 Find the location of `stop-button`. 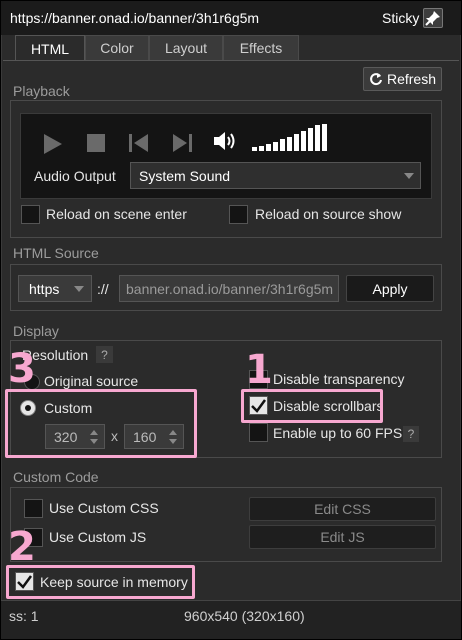

stop-button is located at coordinates (96, 144).